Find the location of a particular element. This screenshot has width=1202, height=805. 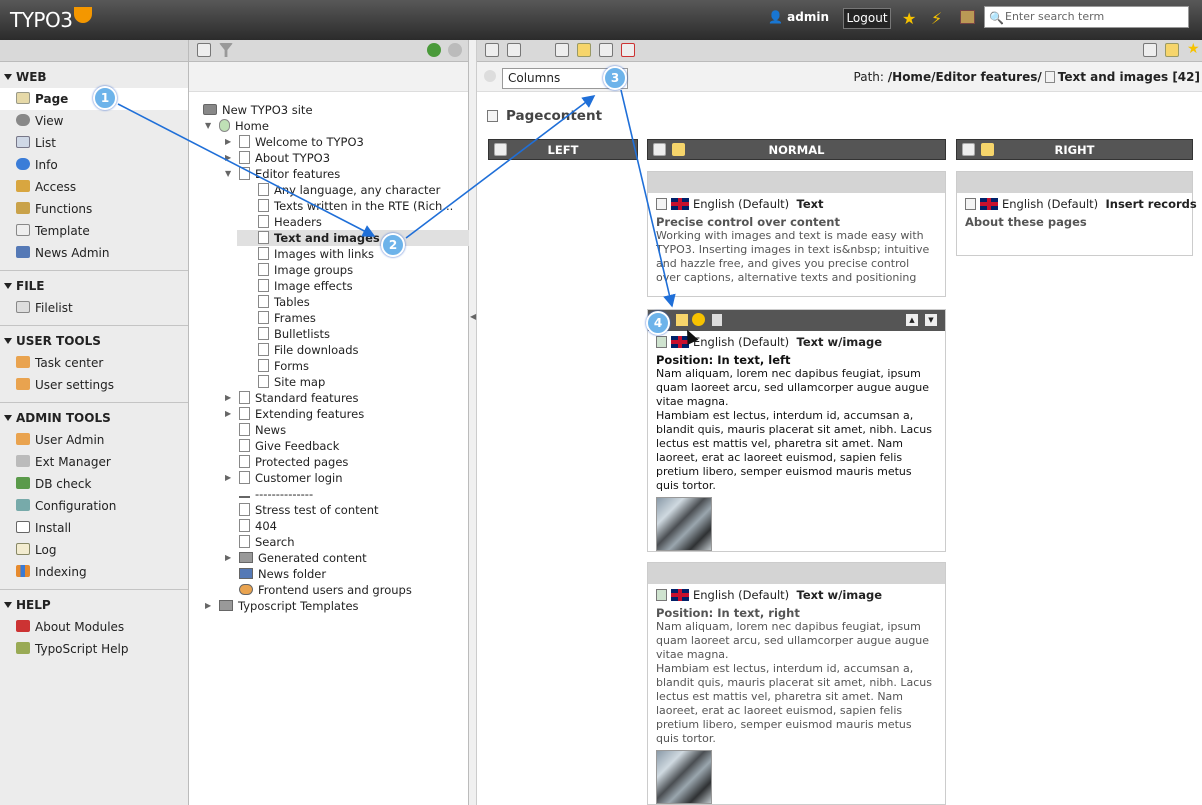

tree-node: Image effects is located at coordinates (329, 286).